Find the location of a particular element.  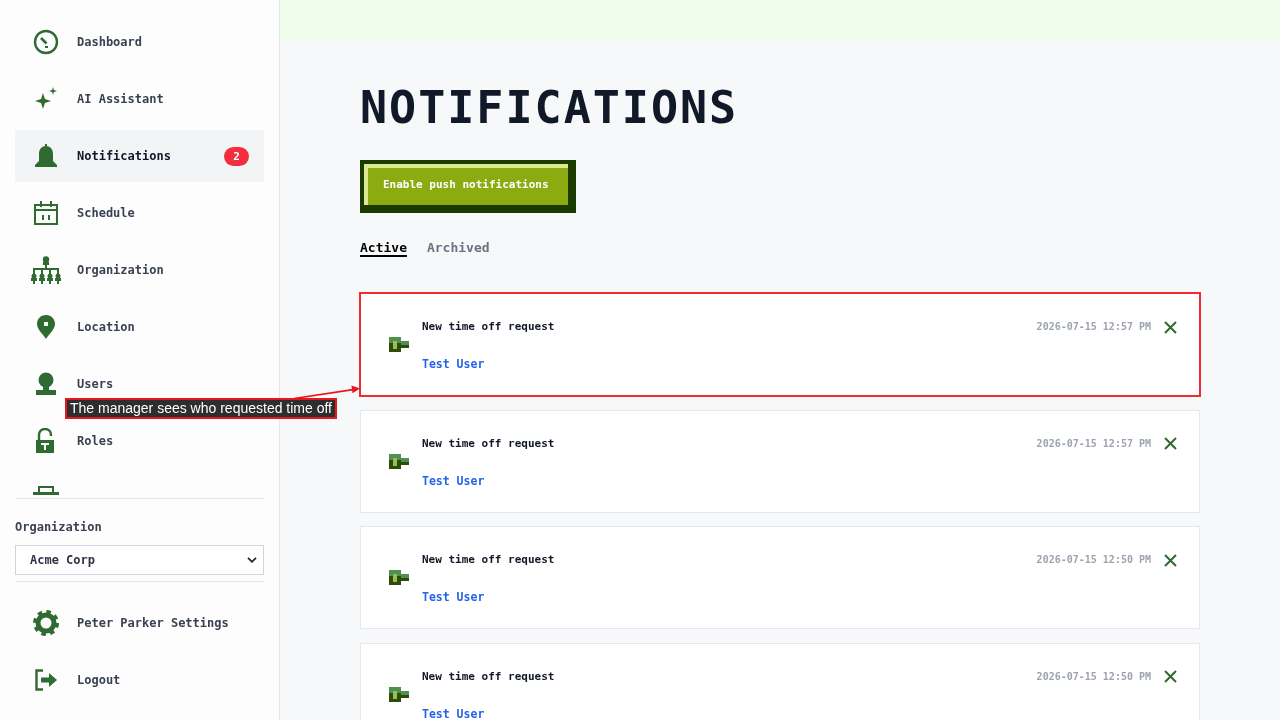

tab: Active is located at coordinates (383, 248).